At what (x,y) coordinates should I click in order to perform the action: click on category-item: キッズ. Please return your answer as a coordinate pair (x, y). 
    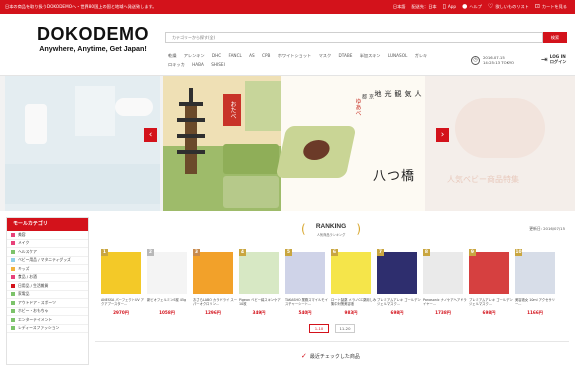
    Looking at the image, I should click on (47, 269).